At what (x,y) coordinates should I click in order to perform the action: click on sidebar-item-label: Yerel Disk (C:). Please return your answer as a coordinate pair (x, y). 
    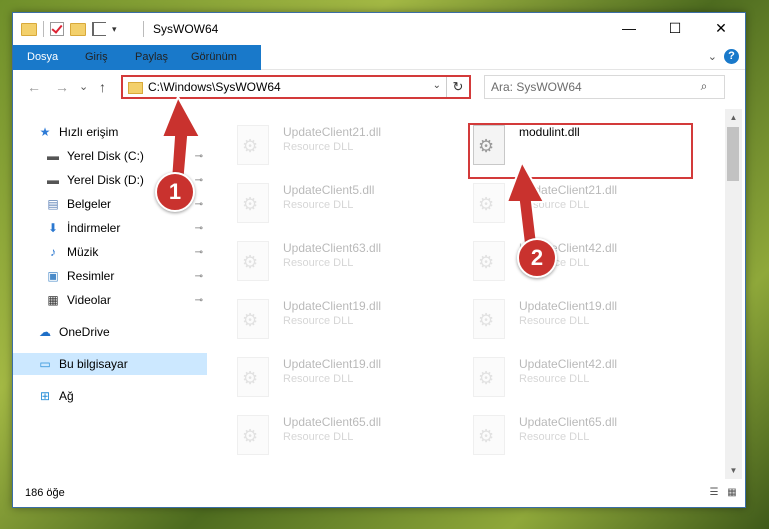
    Looking at the image, I should click on (105, 156).